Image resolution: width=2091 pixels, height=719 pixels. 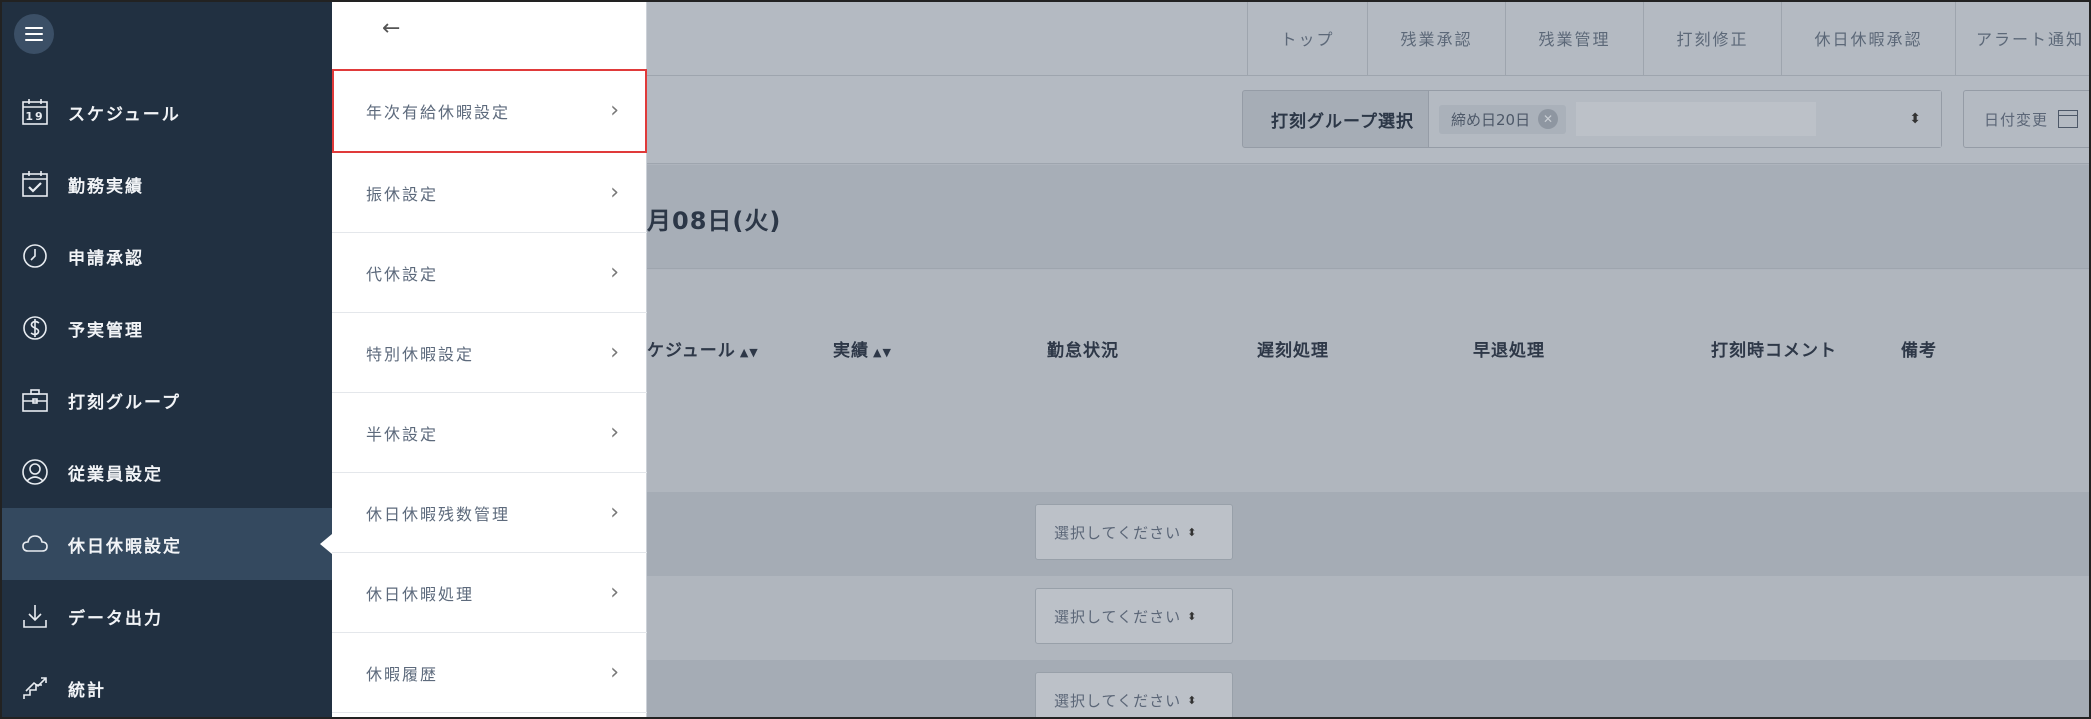 I want to click on submenu-item-substitute-holiday: 振休設定 ›, so click(x=489, y=193).